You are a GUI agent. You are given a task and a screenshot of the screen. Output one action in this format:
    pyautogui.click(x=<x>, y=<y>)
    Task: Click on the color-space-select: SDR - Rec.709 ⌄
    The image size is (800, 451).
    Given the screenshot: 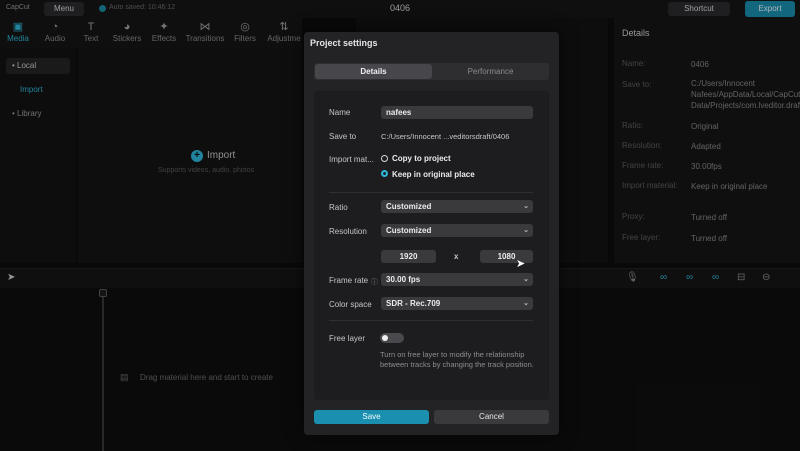 What is the action you would take?
    pyautogui.click(x=457, y=303)
    